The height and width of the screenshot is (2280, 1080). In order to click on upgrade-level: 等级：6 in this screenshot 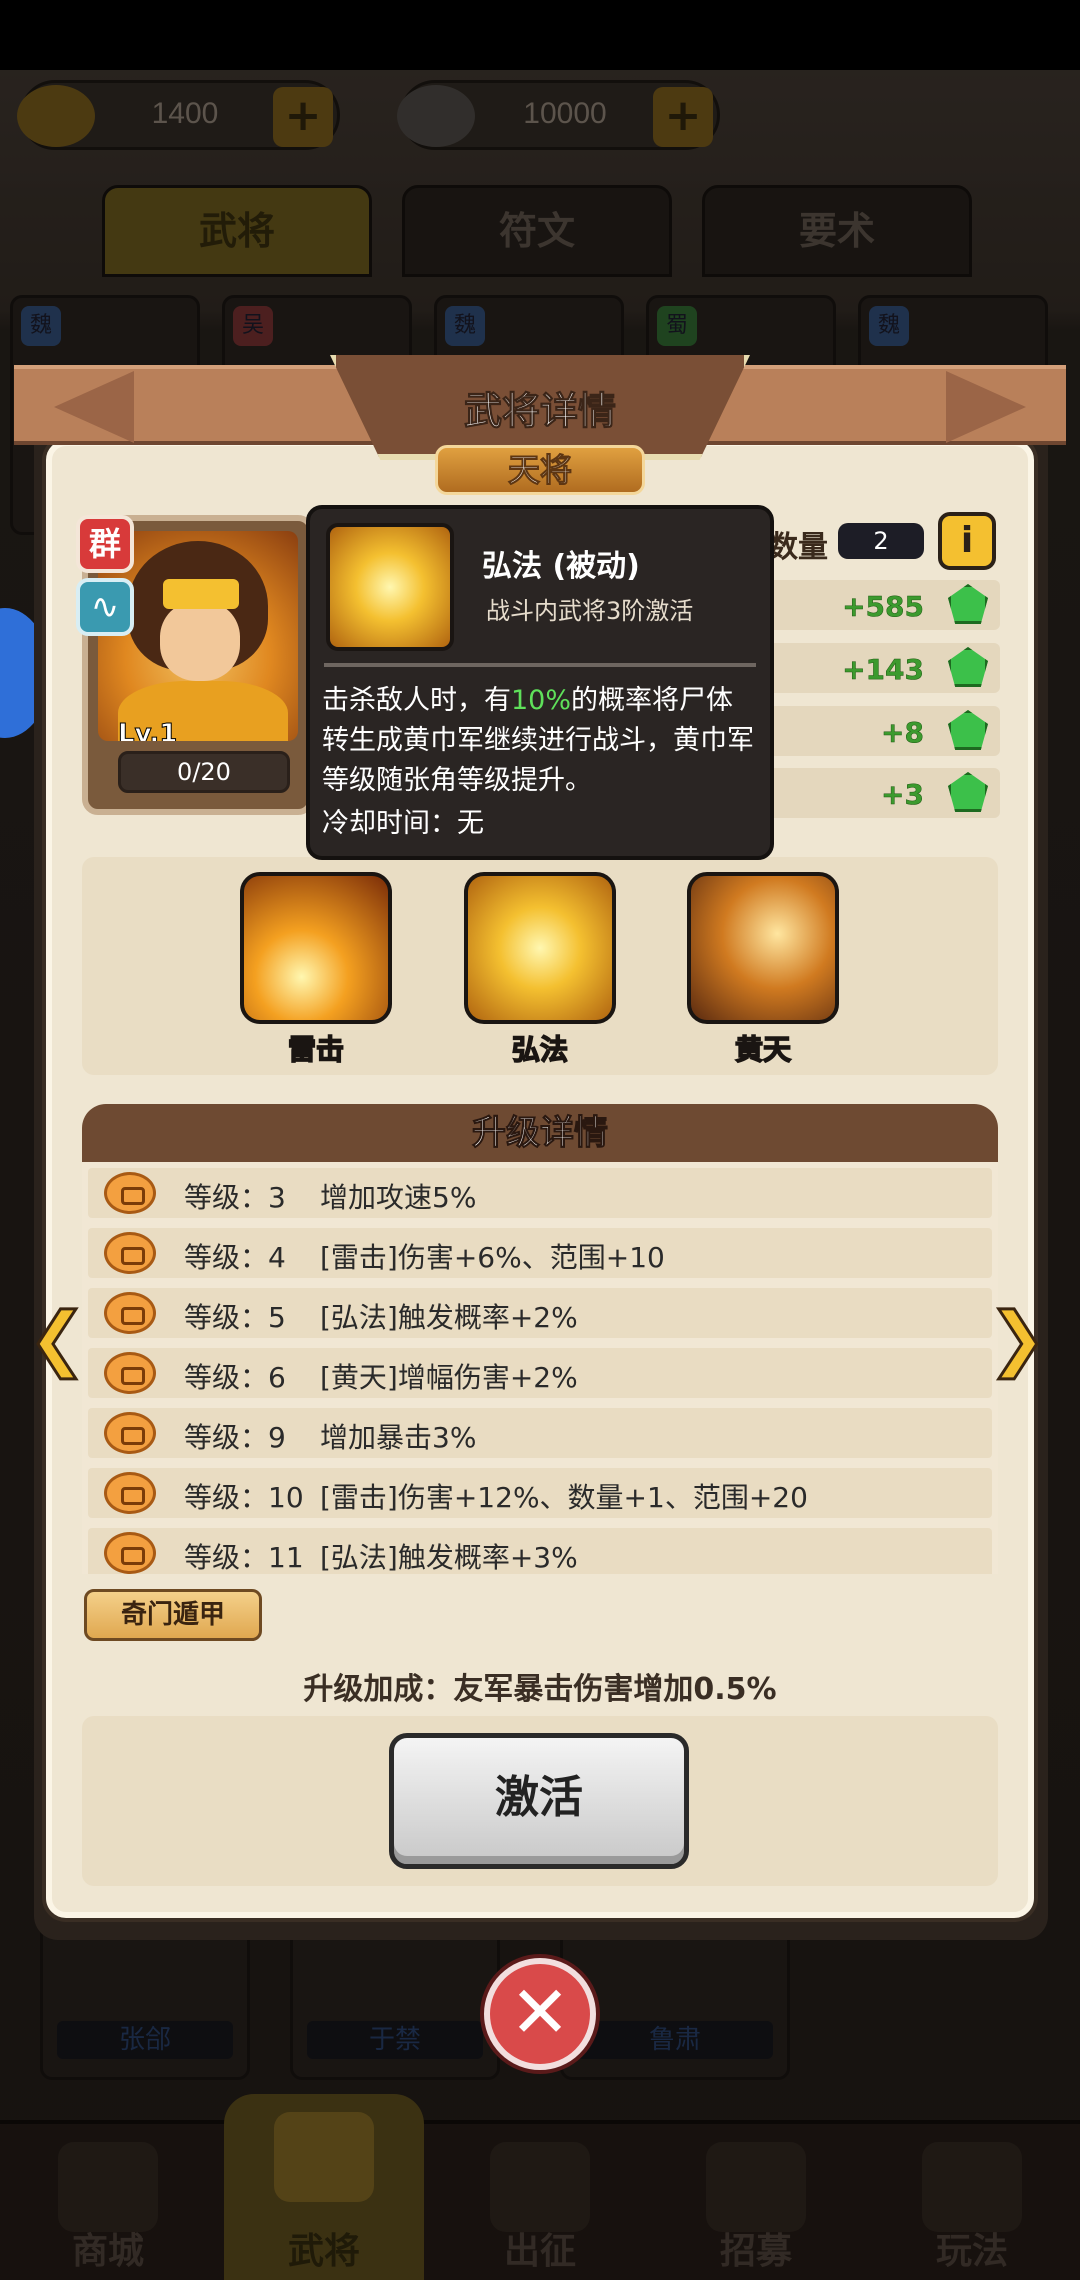, I will do `click(235, 1377)`.